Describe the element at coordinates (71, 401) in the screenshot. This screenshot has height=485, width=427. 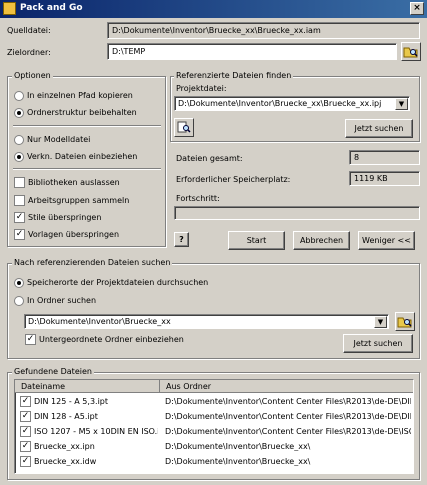
I see `file-name: DIN 125 - A 5,3.ipt` at that location.